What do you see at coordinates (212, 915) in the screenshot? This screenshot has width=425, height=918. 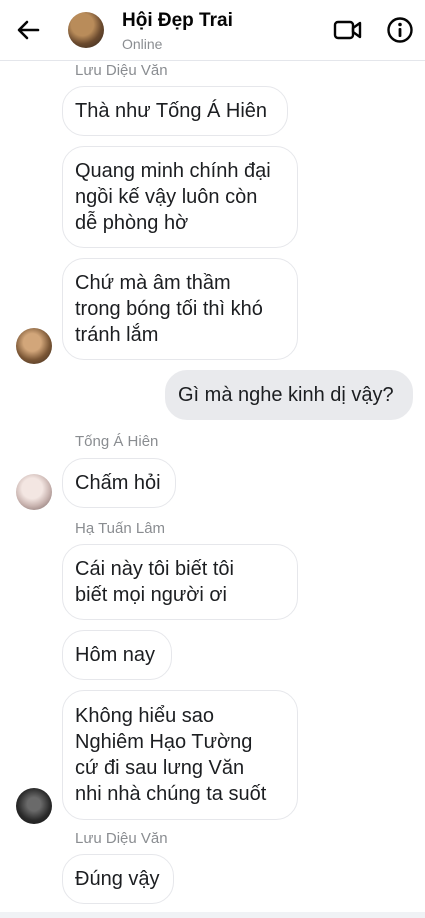 I see `divider` at bounding box center [212, 915].